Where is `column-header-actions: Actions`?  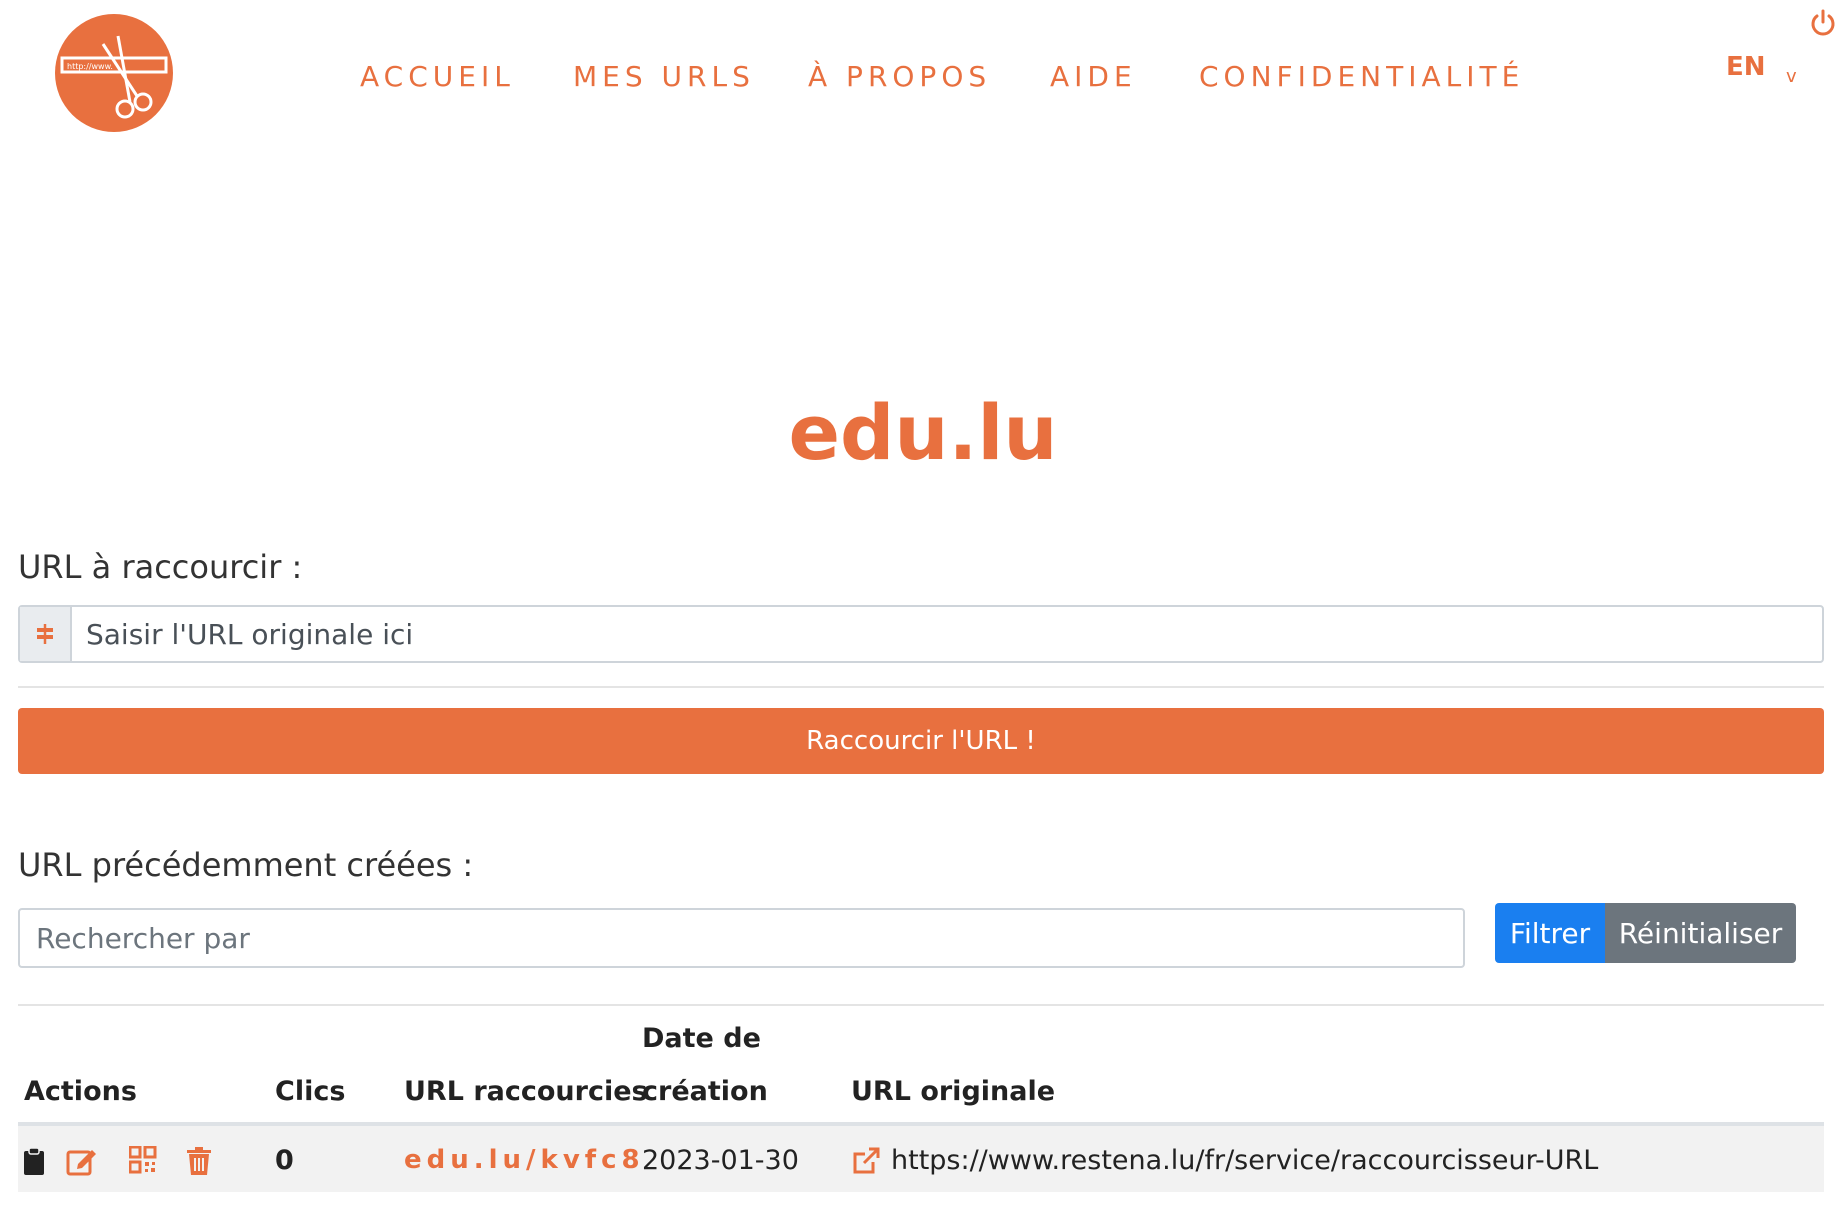
column-header-actions: Actions is located at coordinates (80, 1091).